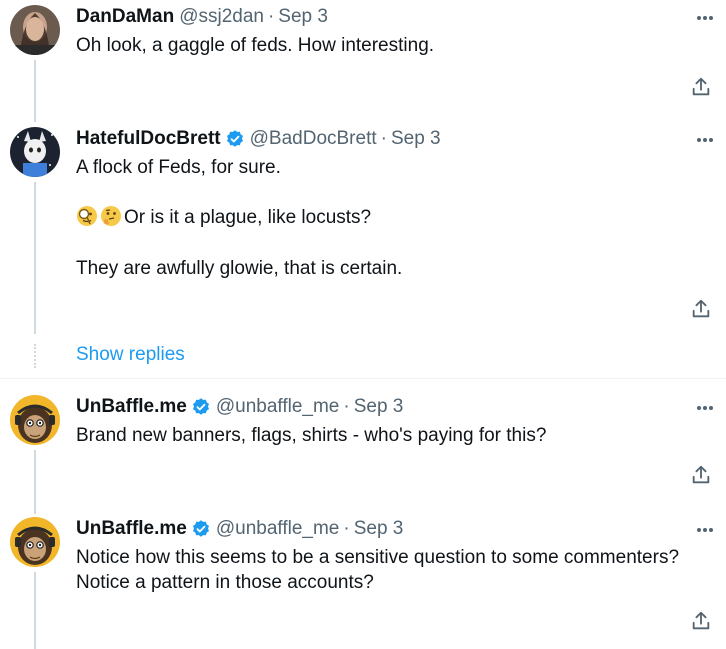 The width and height of the screenshot is (726, 649). Describe the element at coordinates (130, 355) in the screenshot. I see `show-replies-link: Show replies` at that location.